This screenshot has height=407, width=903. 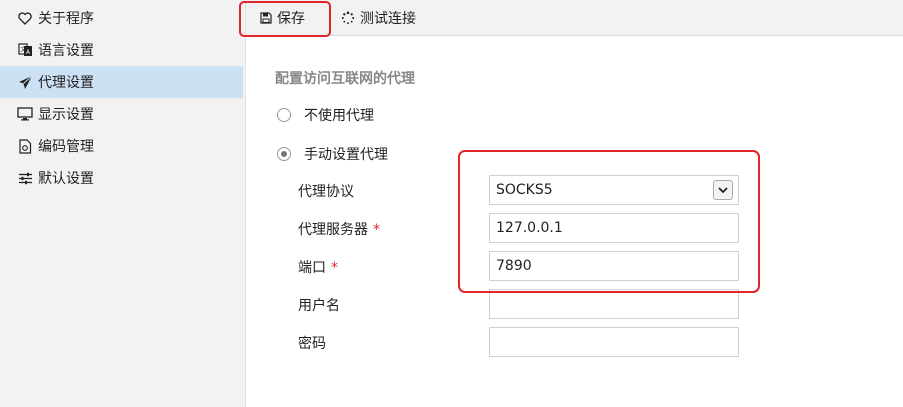 What do you see at coordinates (326, 192) in the screenshot?
I see `protocol-label: 代理协议` at bounding box center [326, 192].